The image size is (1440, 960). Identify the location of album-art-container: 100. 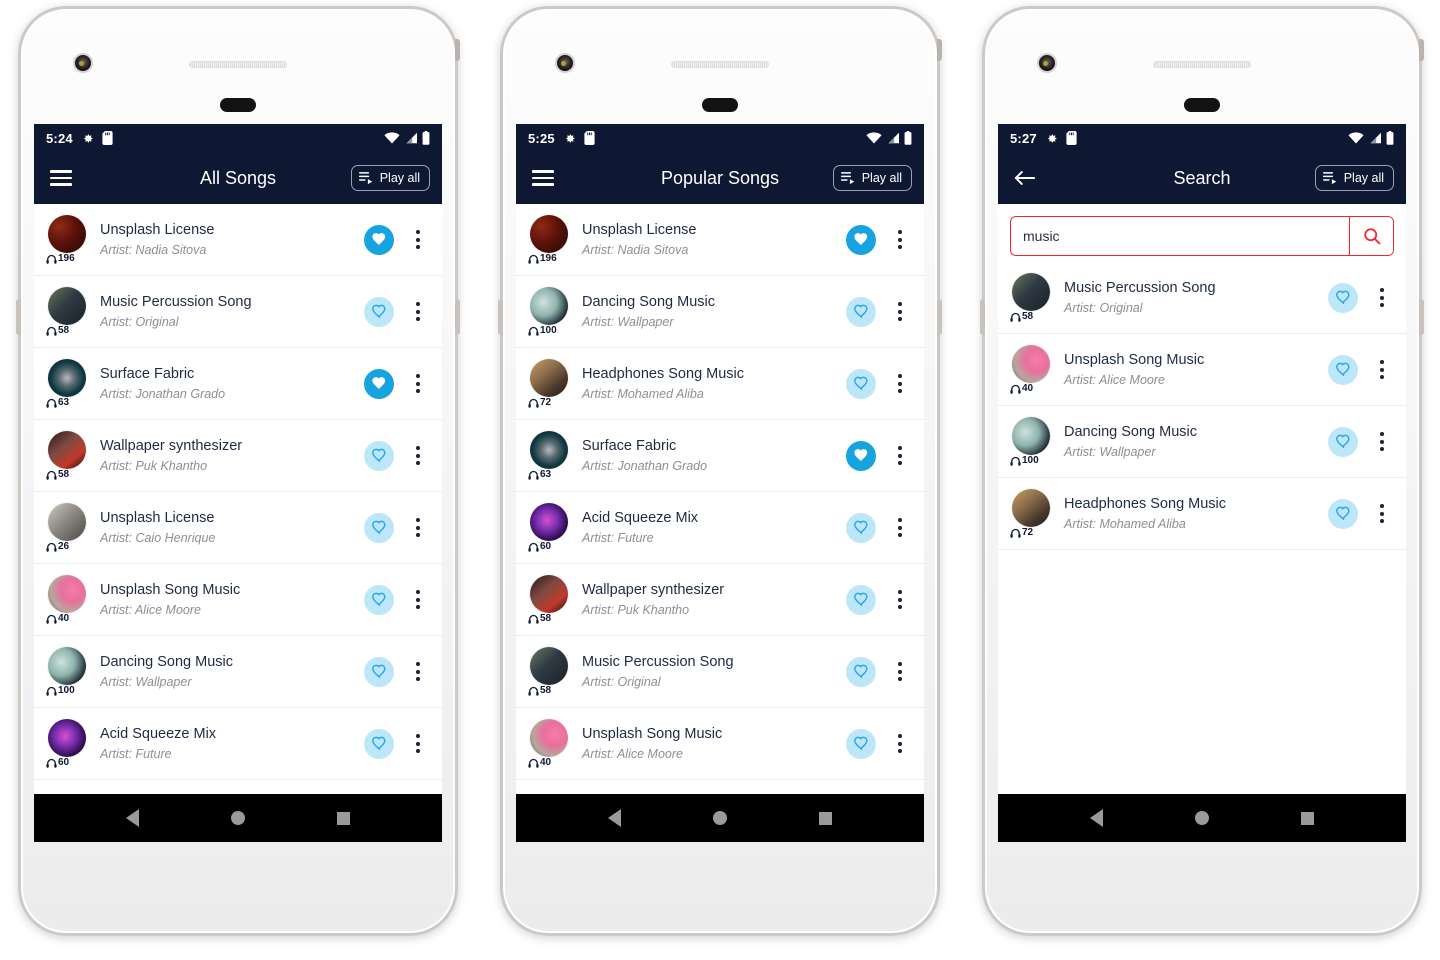
(69, 671).